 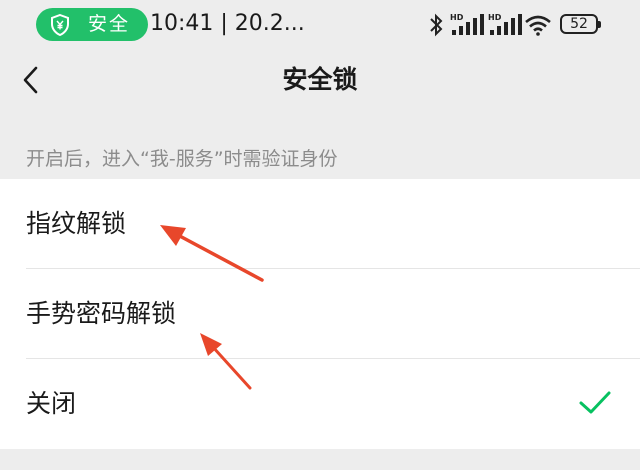 I want to click on nav-bar: 安全锁, so click(x=320, y=80).